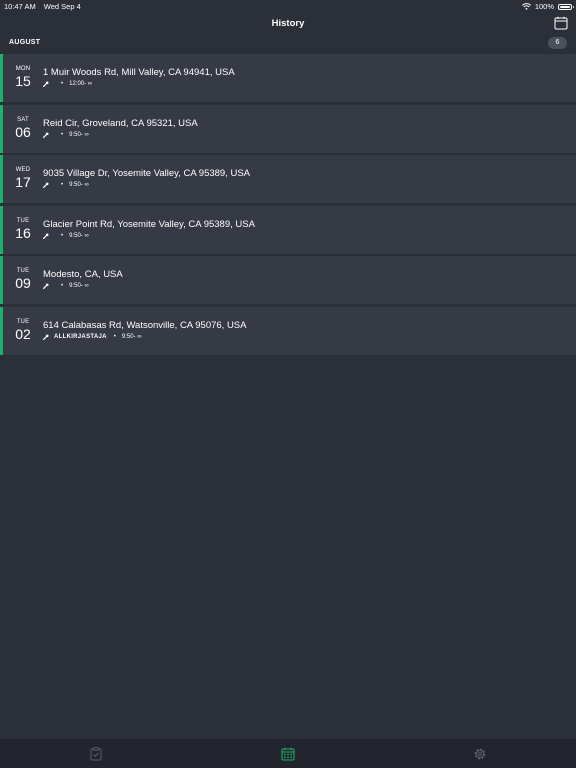  What do you see at coordinates (526, 6) in the screenshot?
I see `wifi-icon` at bounding box center [526, 6].